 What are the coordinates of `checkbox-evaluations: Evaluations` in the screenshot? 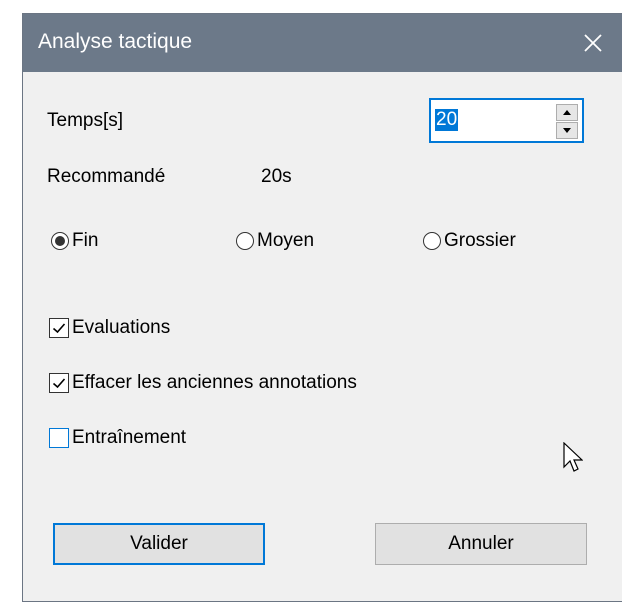 It's located at (109, 328).